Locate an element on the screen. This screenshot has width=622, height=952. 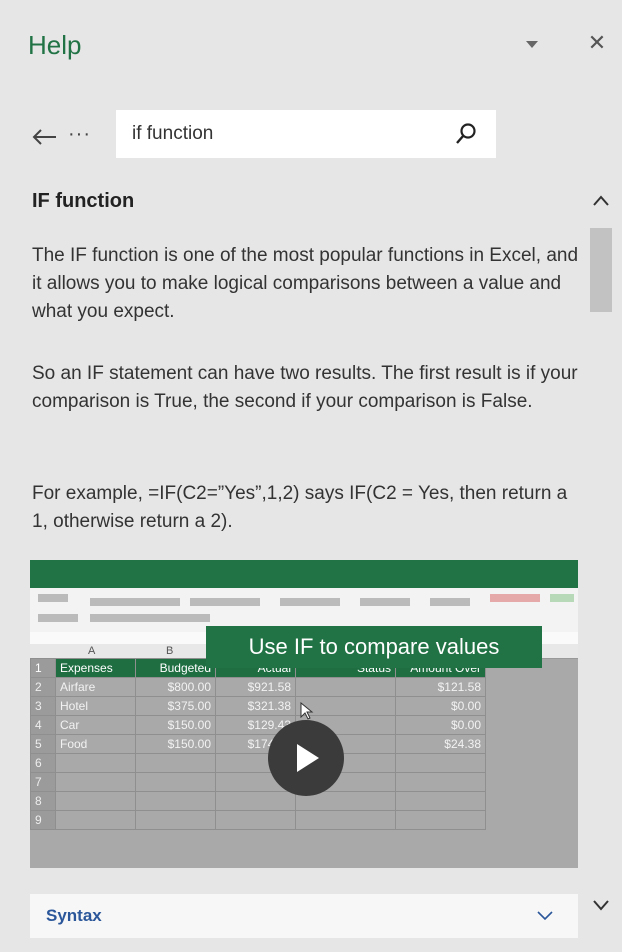
table-cell: $24.38 is located at coordinates (440, 744).